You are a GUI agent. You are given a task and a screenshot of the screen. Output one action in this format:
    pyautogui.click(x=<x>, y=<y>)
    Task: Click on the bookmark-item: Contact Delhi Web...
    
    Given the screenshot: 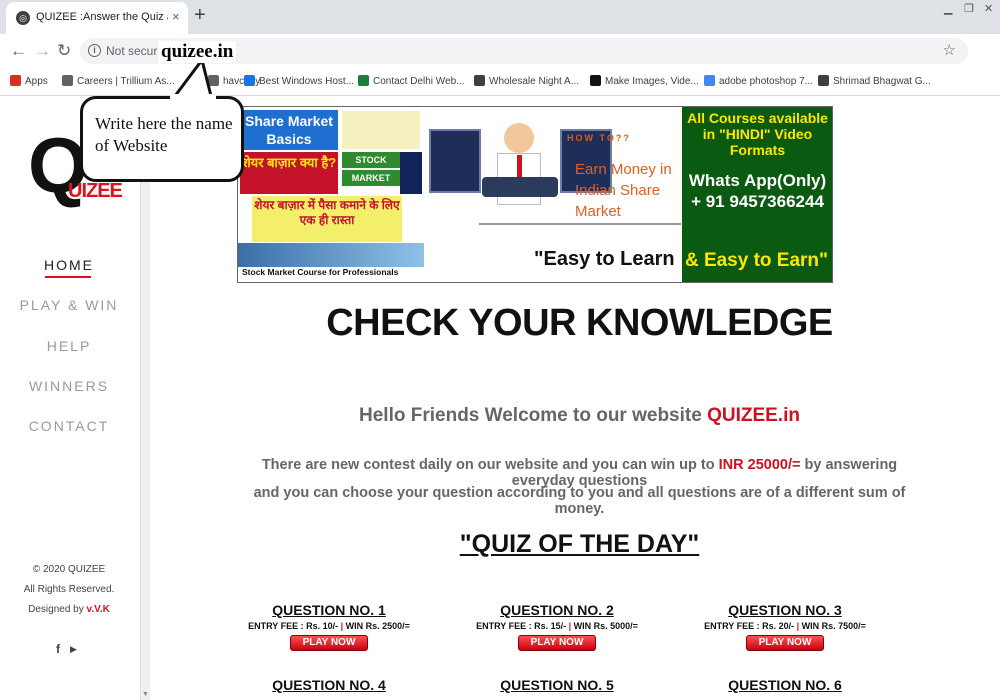 What is the action you would take?
    pyautogui.click(x=411, y=81)
    